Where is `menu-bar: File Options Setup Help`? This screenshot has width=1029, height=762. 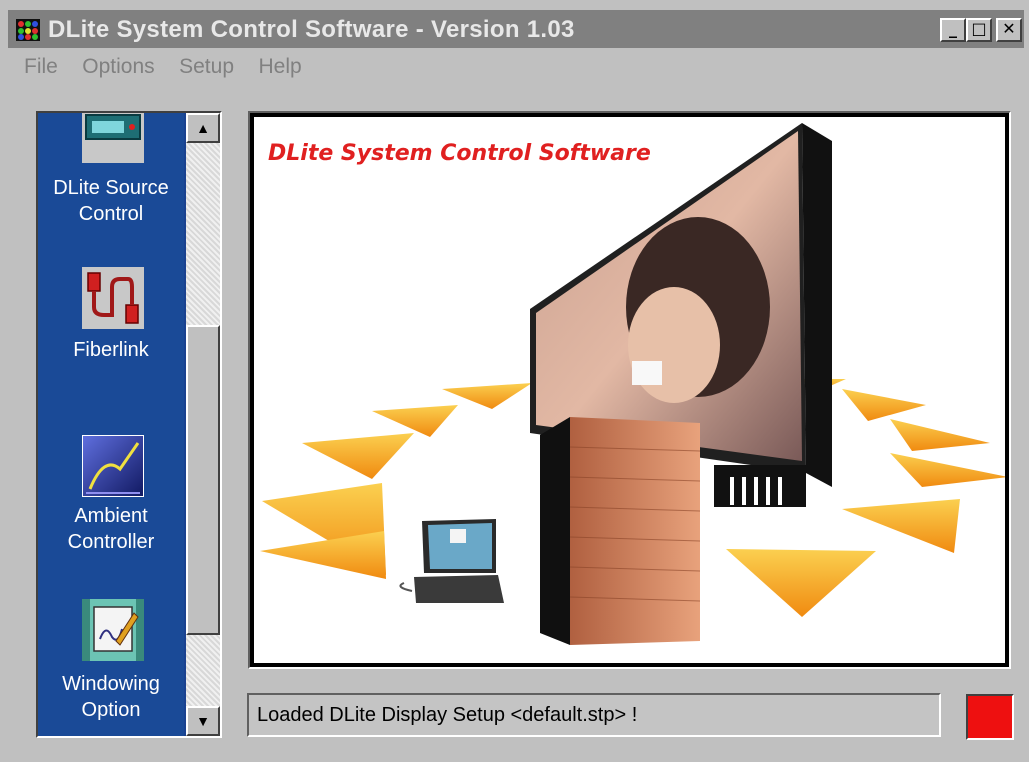 menu-bar: File Options Setup Help is located at coordinates (173, 69).